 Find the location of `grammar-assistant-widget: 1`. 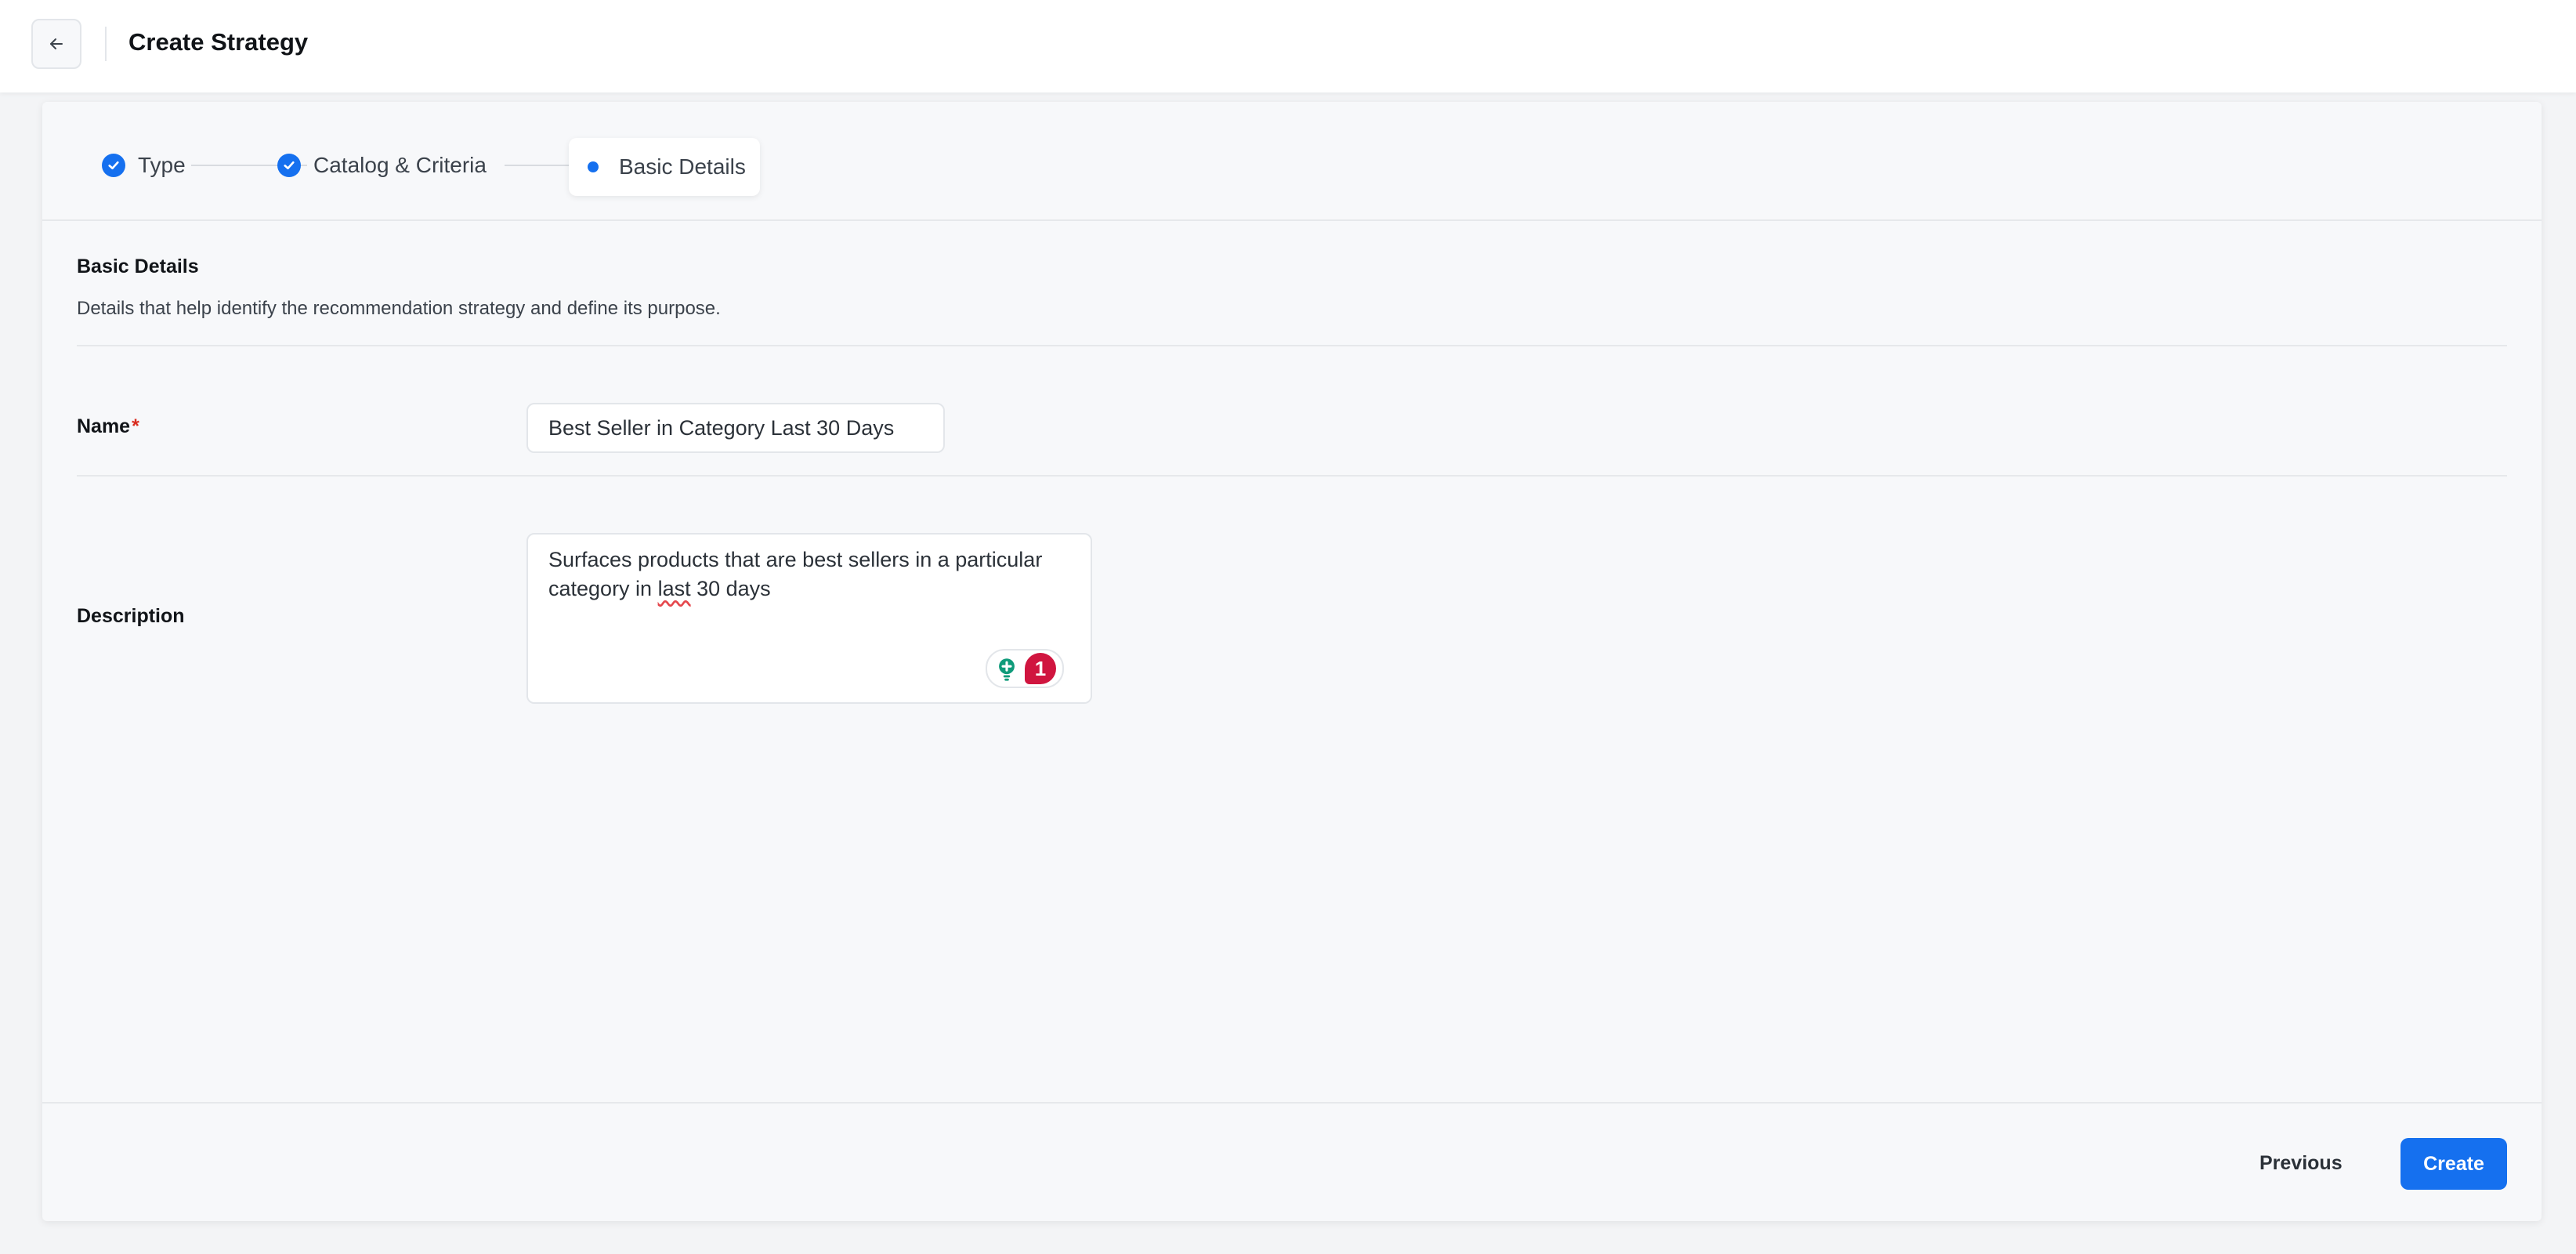

grammar-assistant-widget: 1 is located at coordinates (1025, 668).